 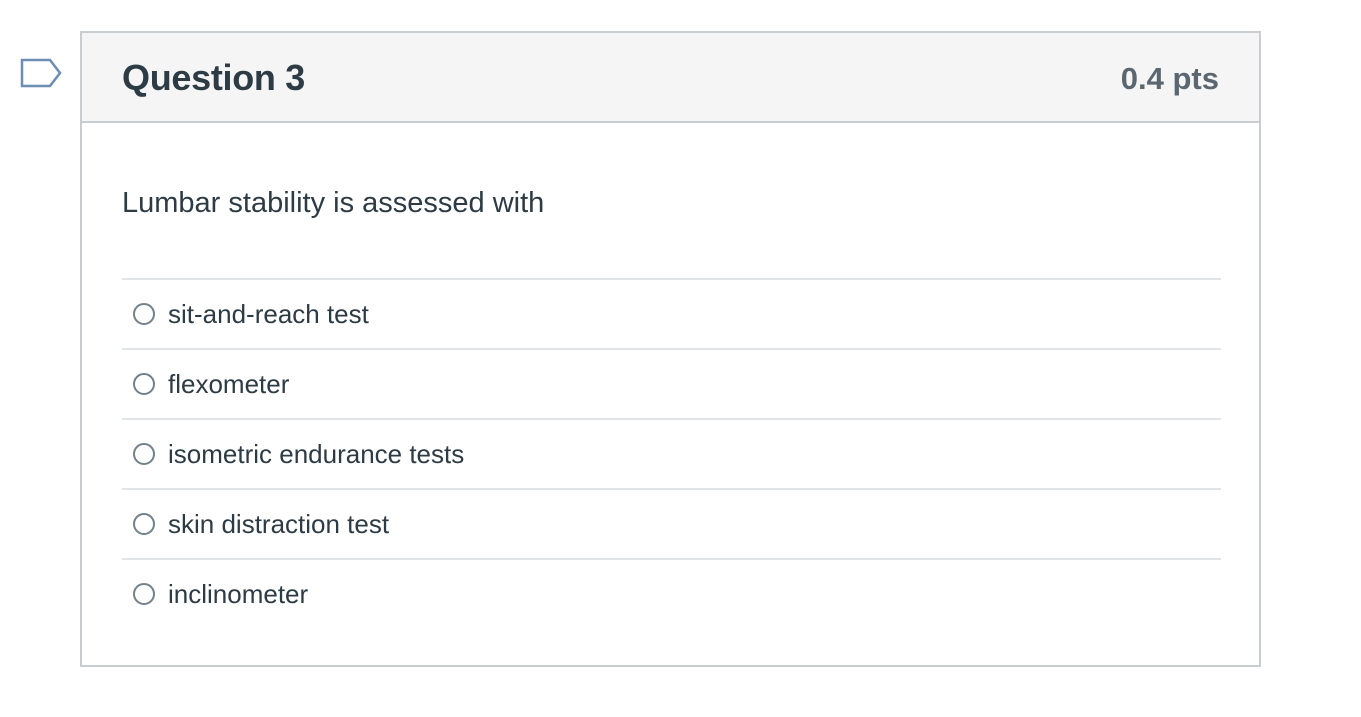 I want to click on answer-option: inclinometer, so click(x=671, y=594).